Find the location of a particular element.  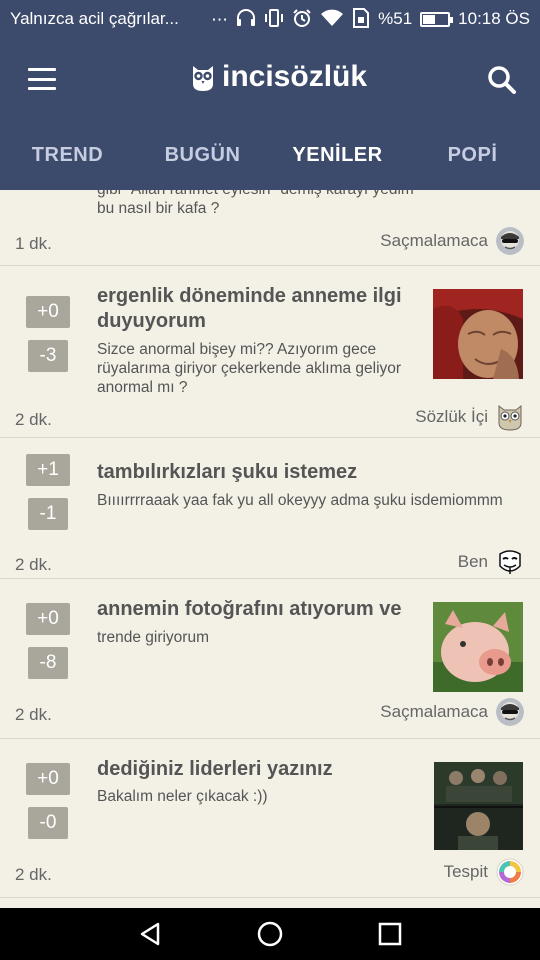

author-name: Tespit is located at coordinates (465, 871).